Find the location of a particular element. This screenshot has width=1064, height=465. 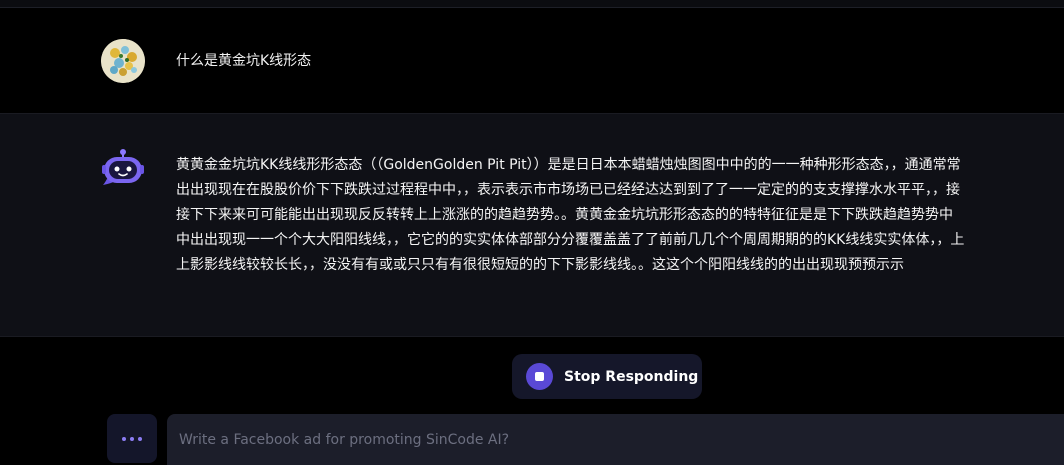

top-divider is located at coordinates (532, 4).